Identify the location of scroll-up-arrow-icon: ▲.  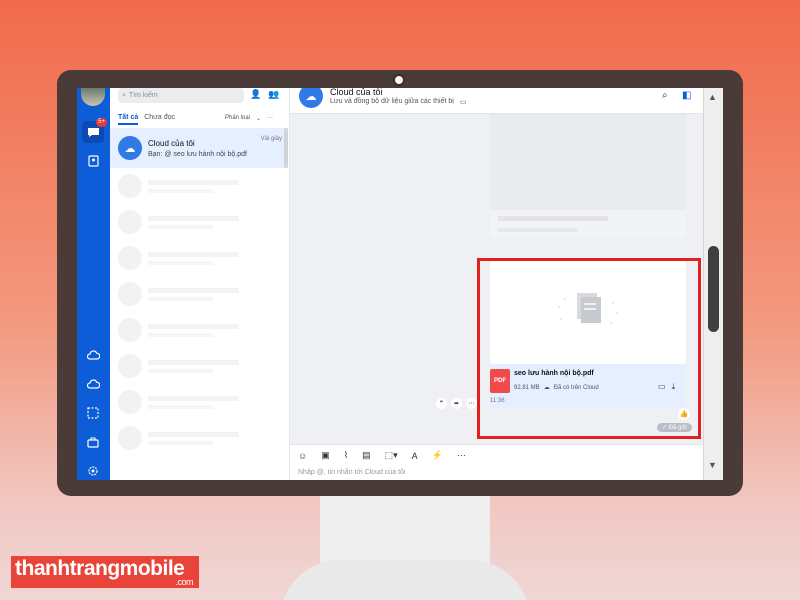
(712, 97).